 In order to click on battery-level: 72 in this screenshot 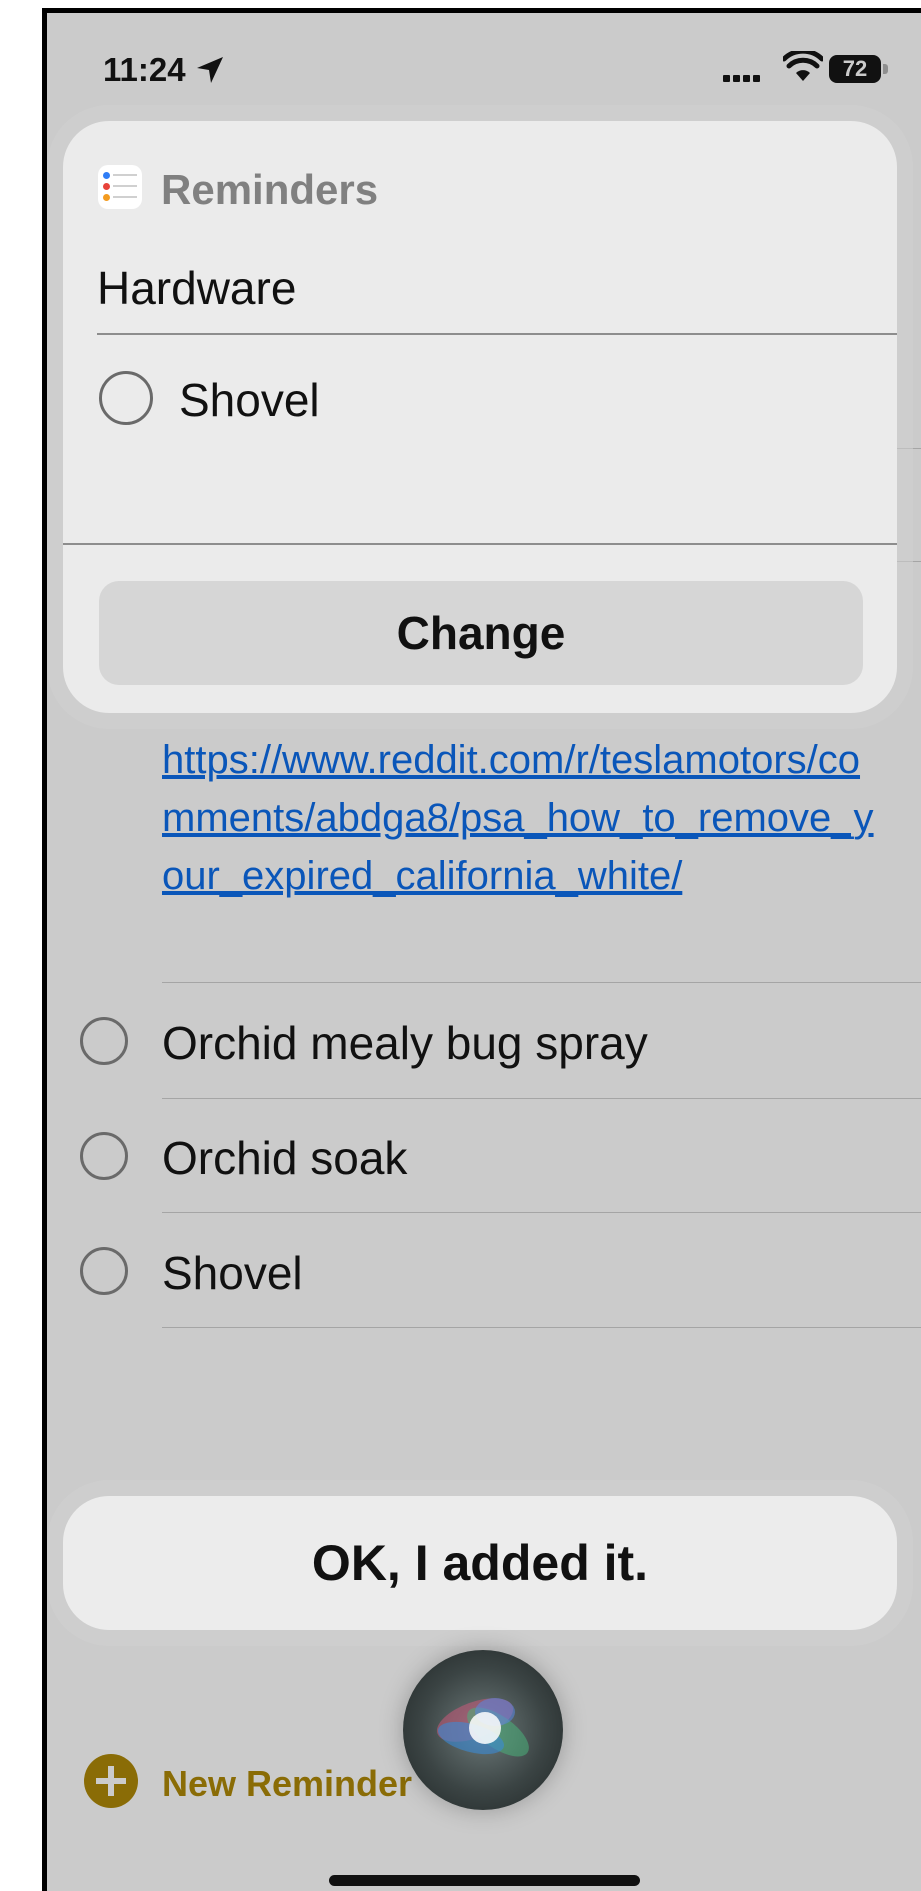, I will do `click(855, 68)`.